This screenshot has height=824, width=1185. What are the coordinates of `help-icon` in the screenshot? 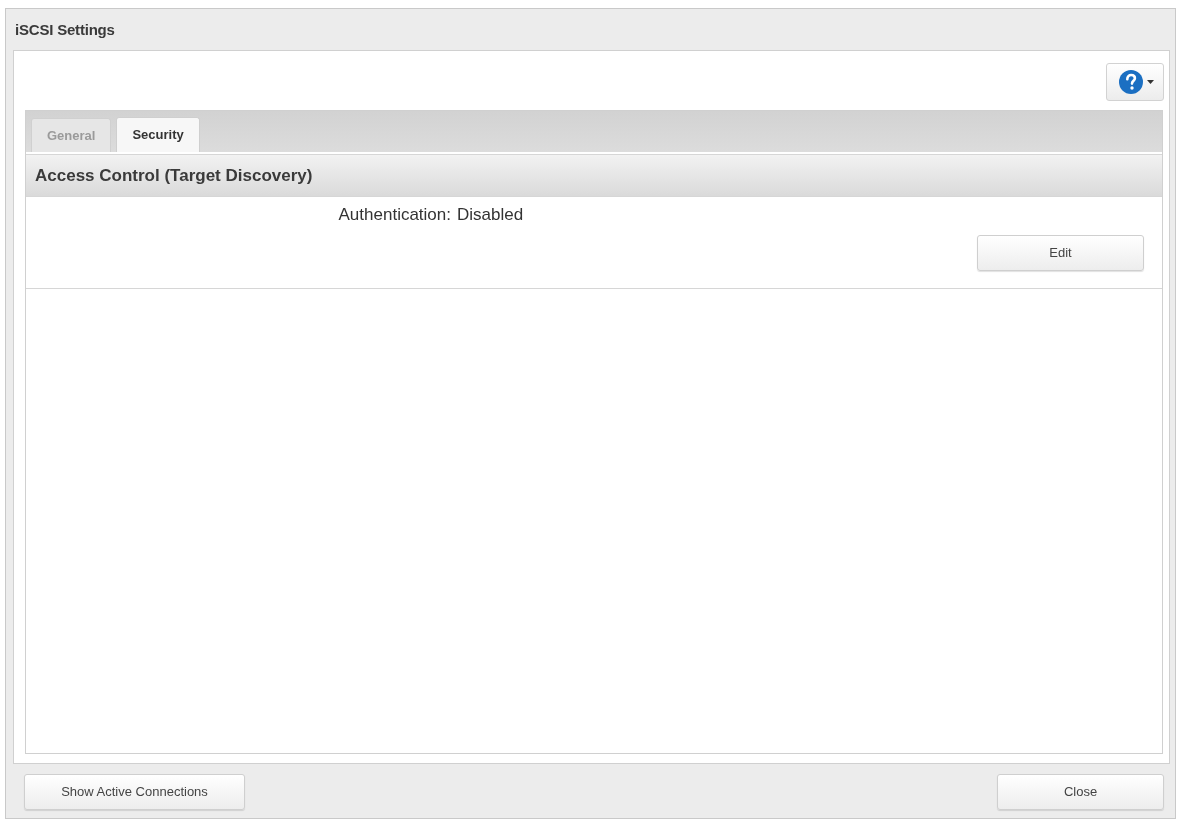 It's located at (1130, 82).